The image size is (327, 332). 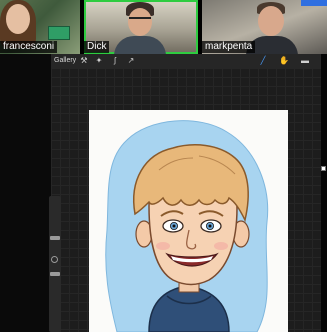 I want to click on smudge-icon: ✋, so click(x=284, y=61).